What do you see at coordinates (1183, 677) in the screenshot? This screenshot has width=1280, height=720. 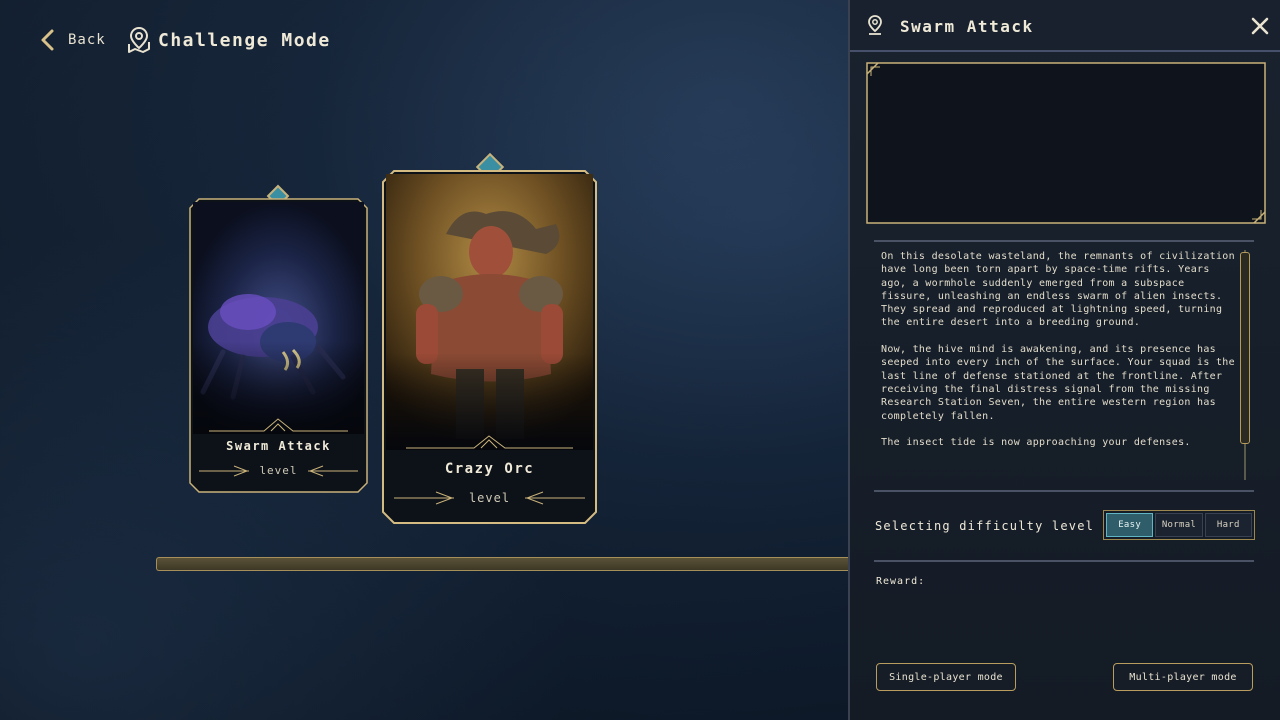 I see `multi-player-button: Multi-player mode` at bounding box center [1183, 677].